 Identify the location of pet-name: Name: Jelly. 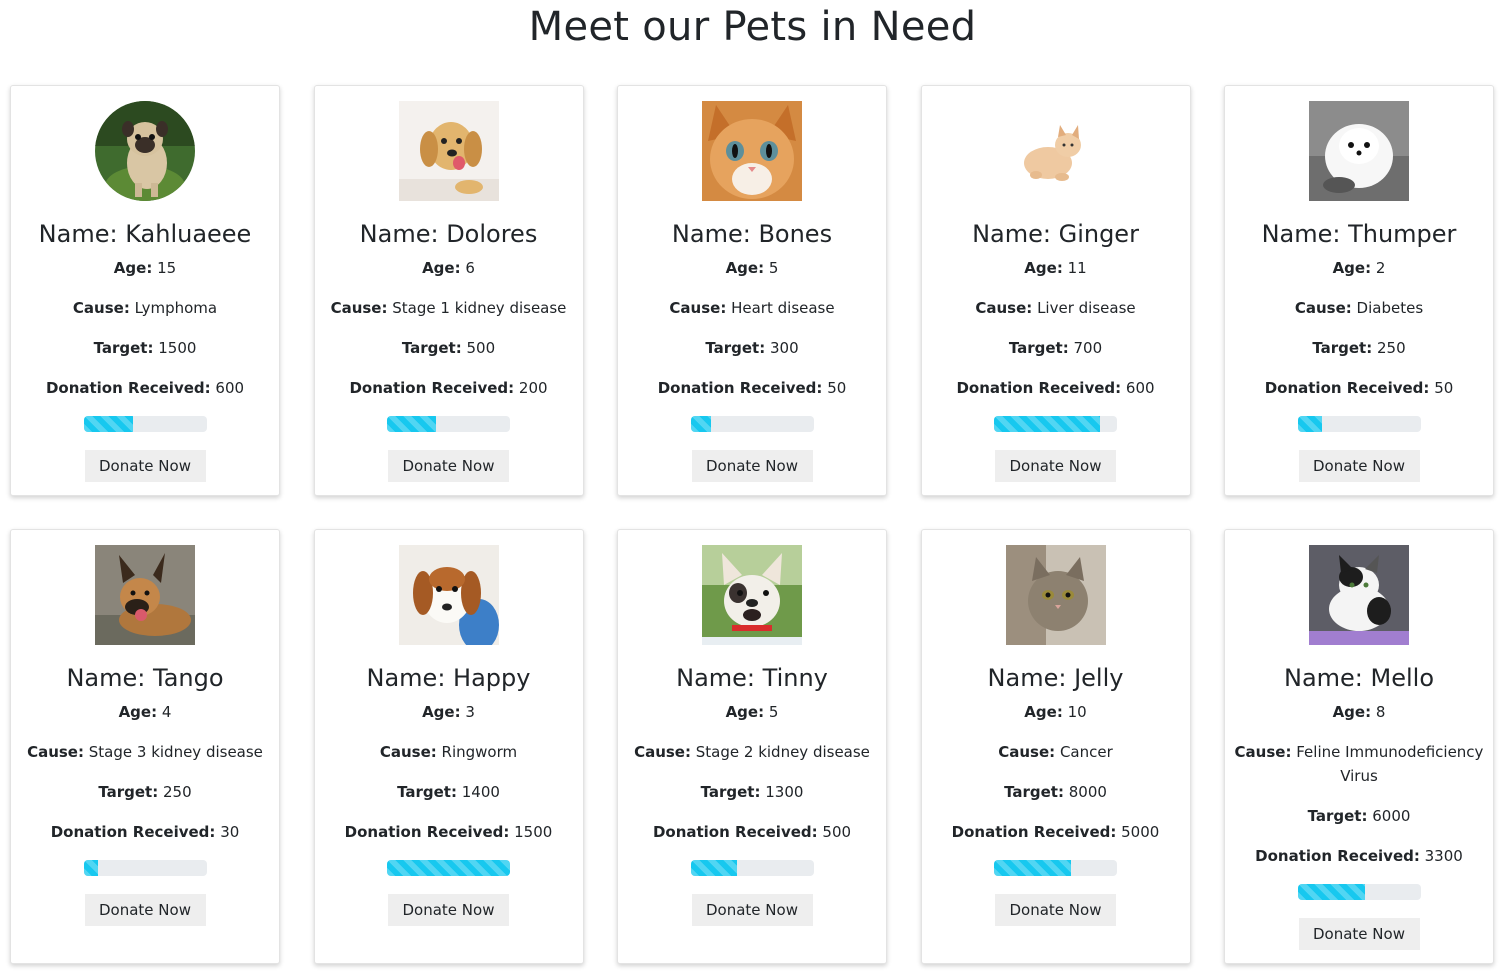
(1055, 678).